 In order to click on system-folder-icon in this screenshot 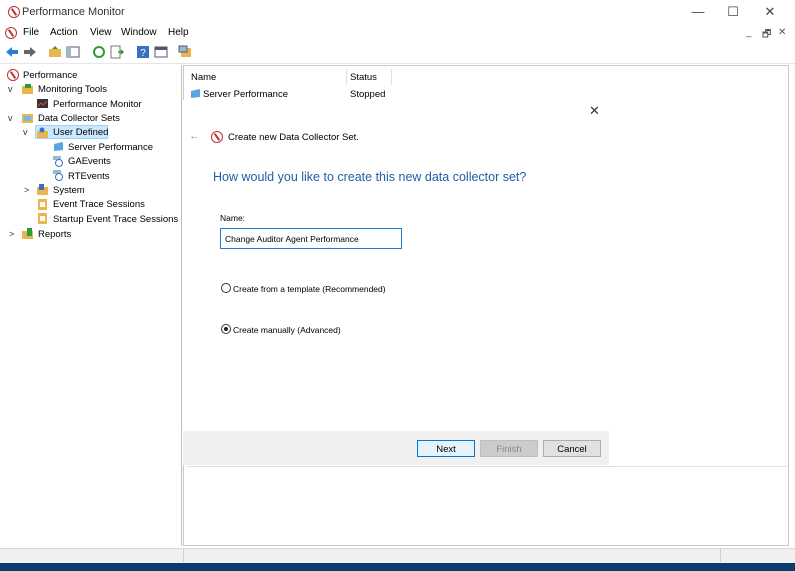, I will do `click(42, 189)`.